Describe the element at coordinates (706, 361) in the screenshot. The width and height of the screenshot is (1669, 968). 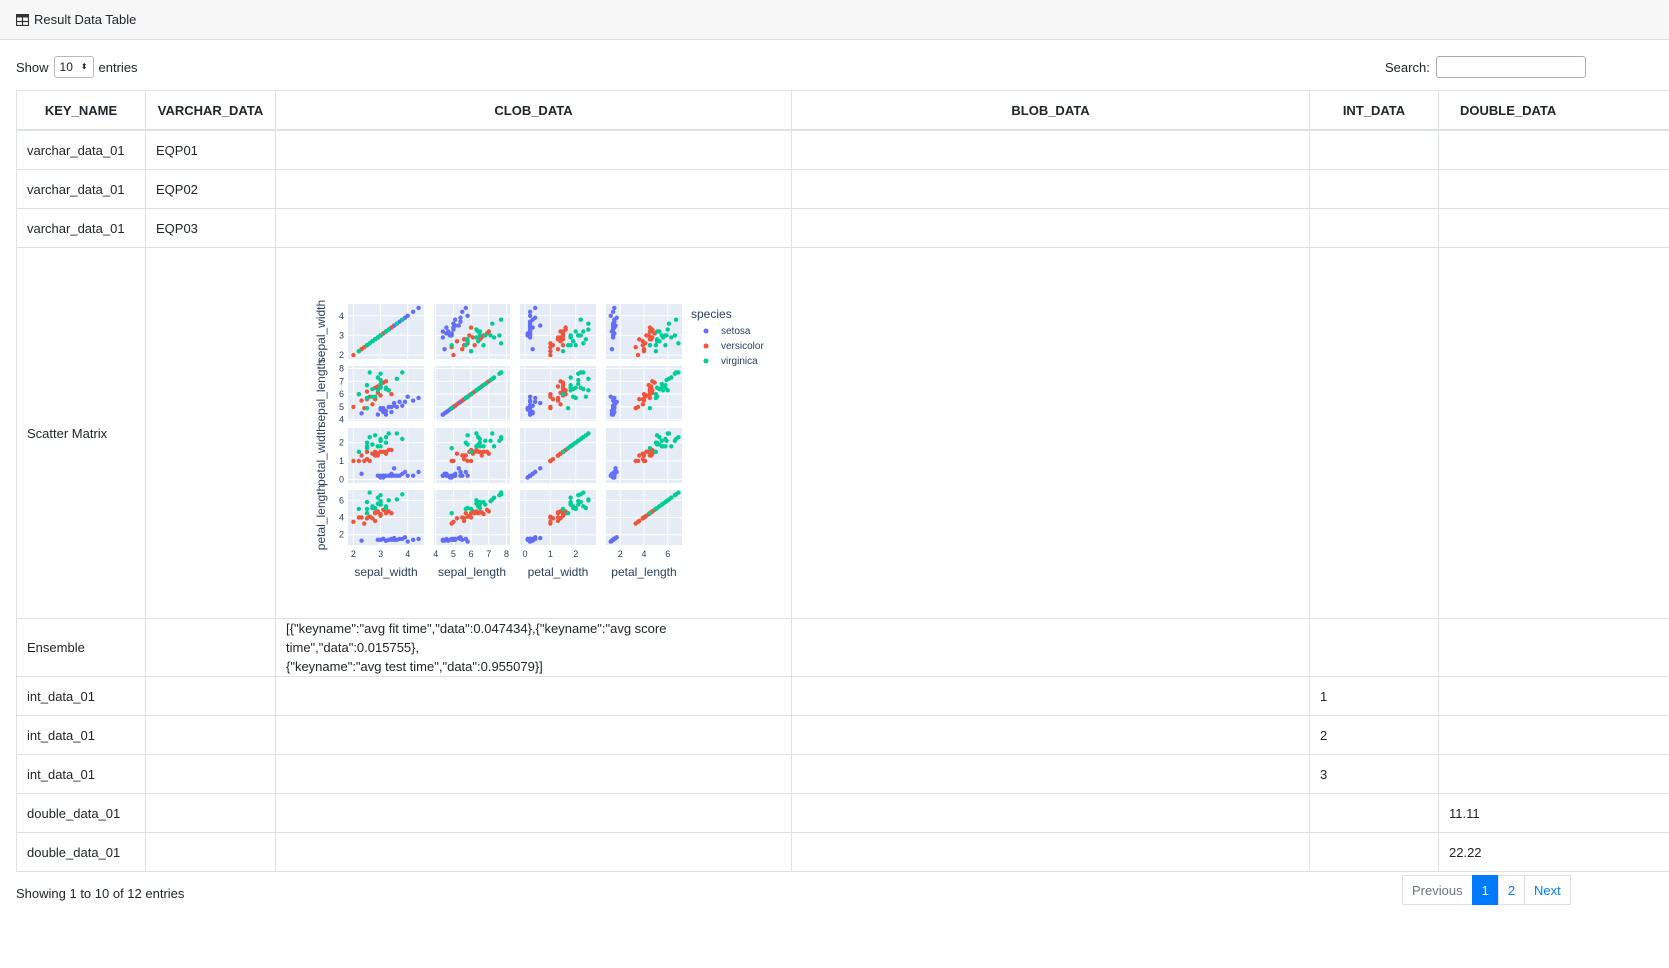
I see `legend-marker-virginica` at that location.